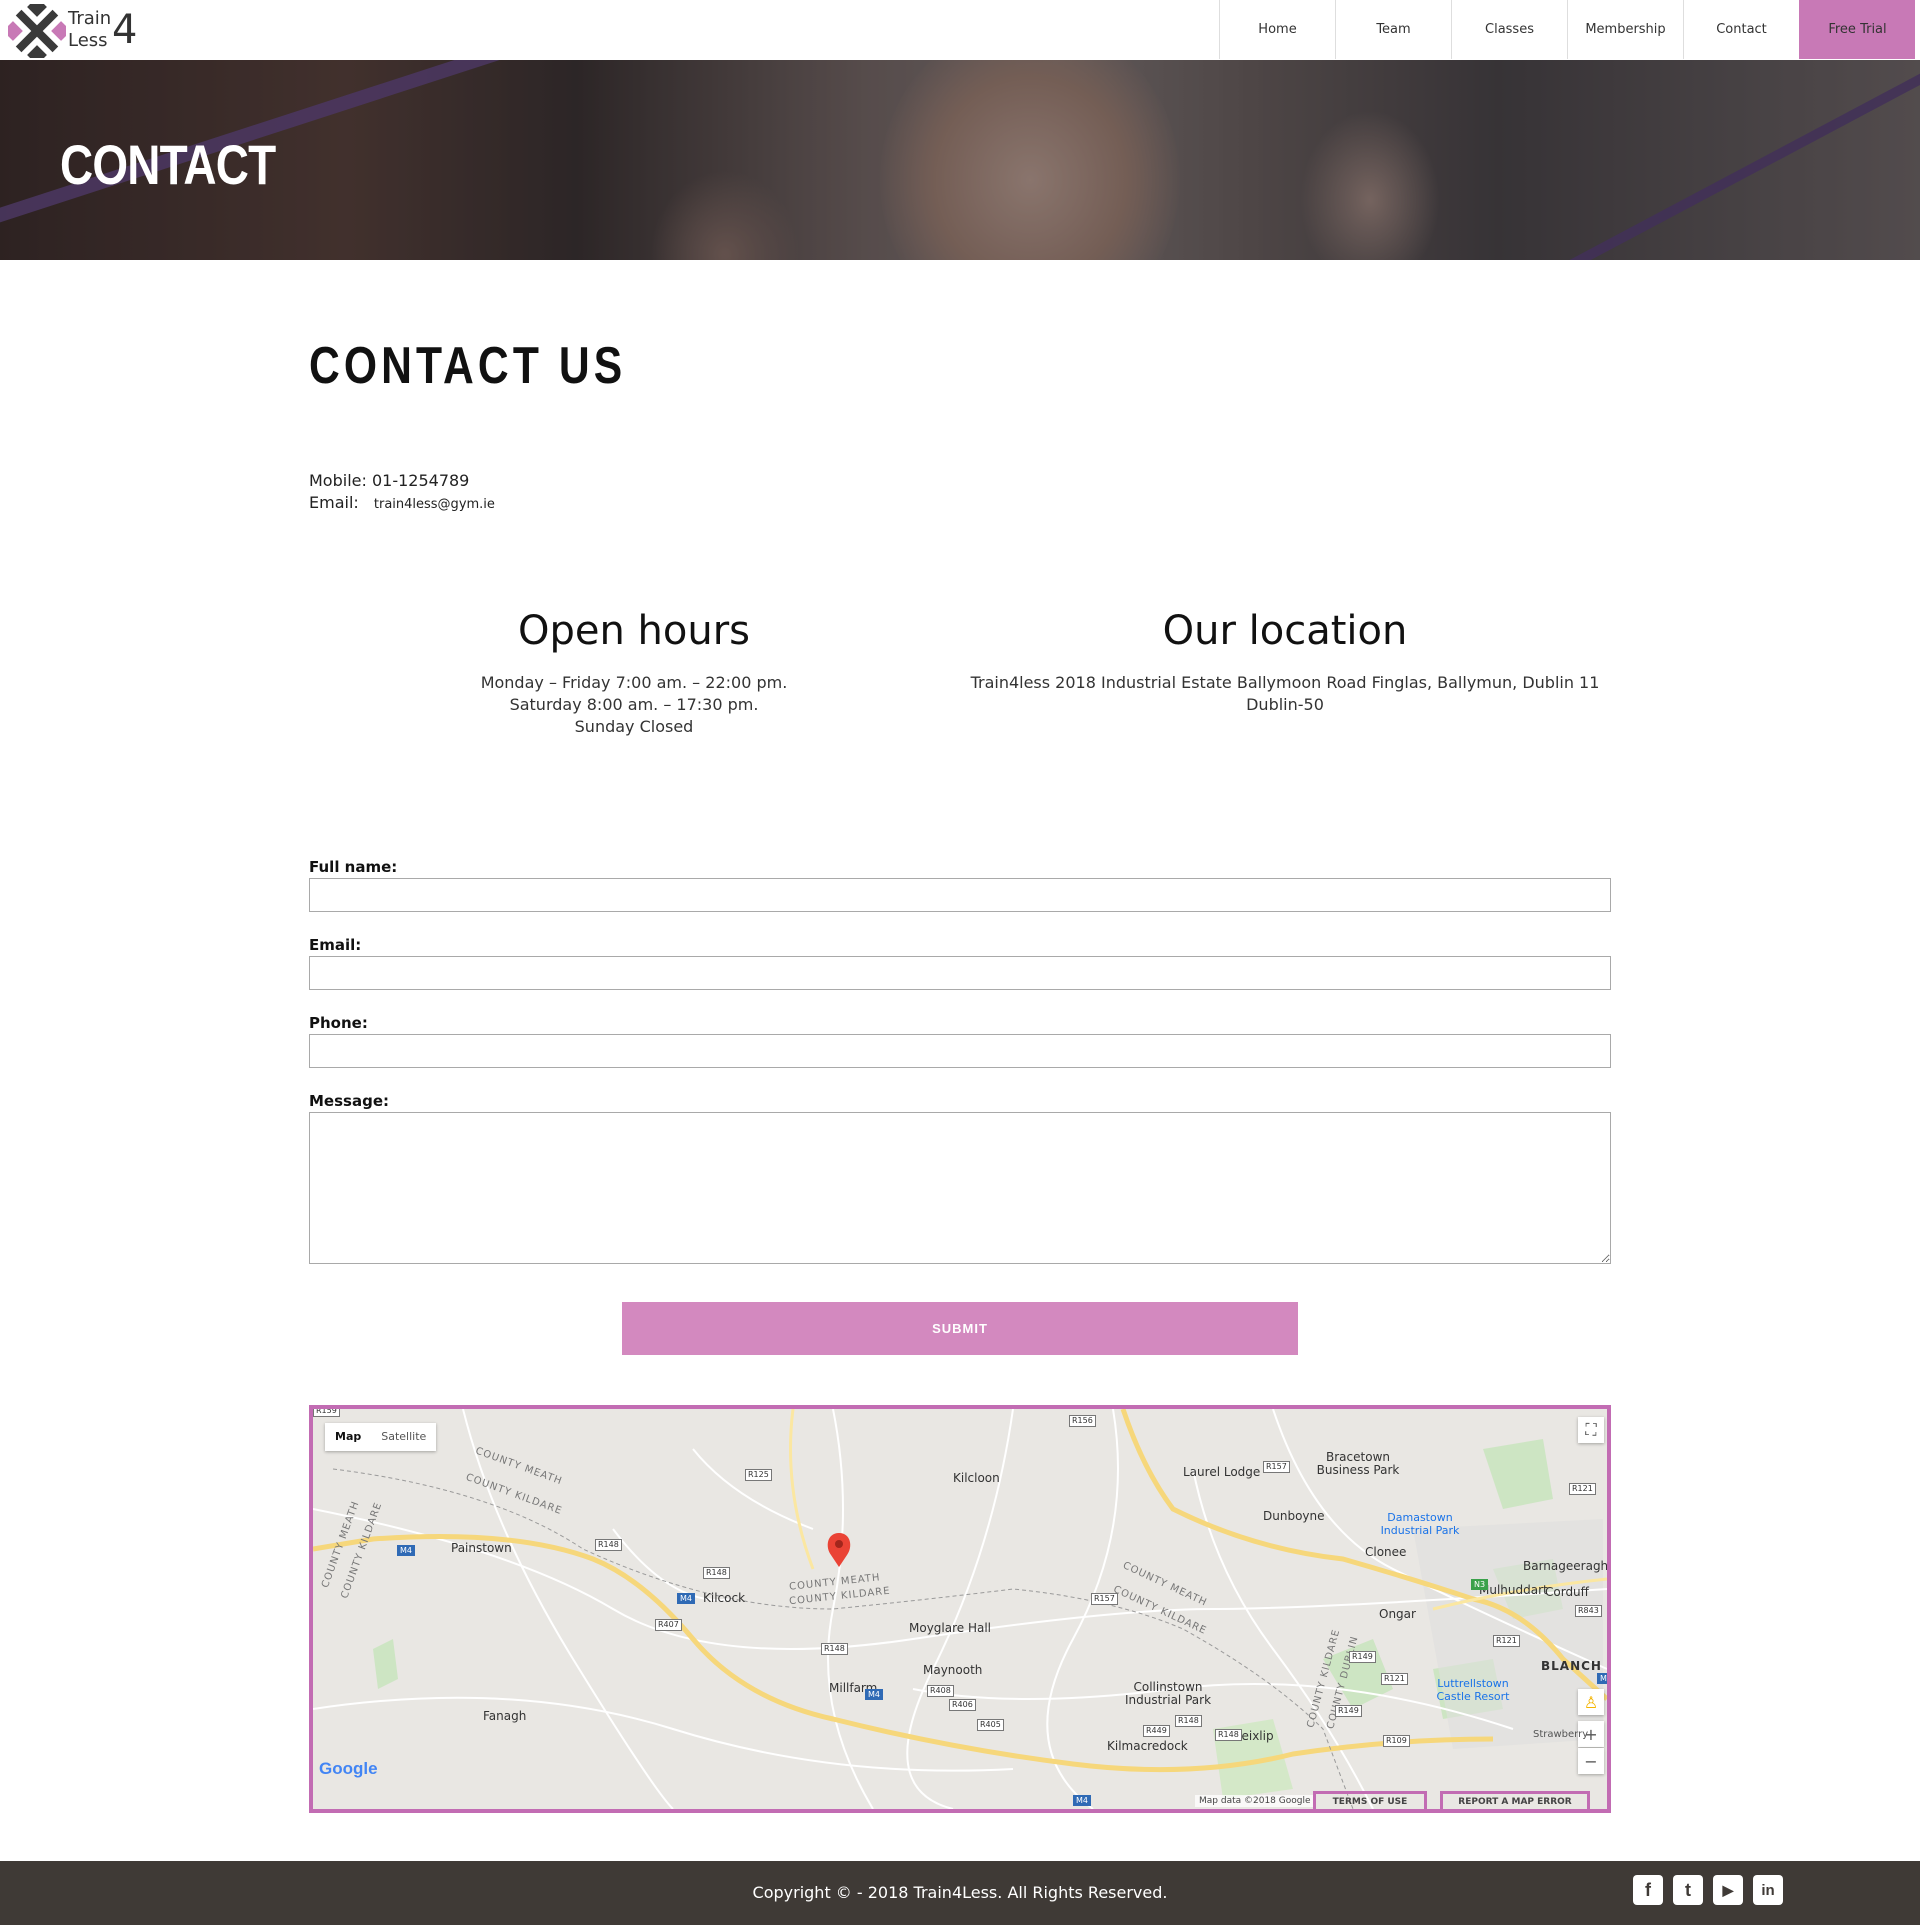 This screenshot has height=1925, width=1920. What do you see at coordinates (1625, 29) in the screenshot?
I see `nav-membership: Membership` at bounding box center [1625, 29].